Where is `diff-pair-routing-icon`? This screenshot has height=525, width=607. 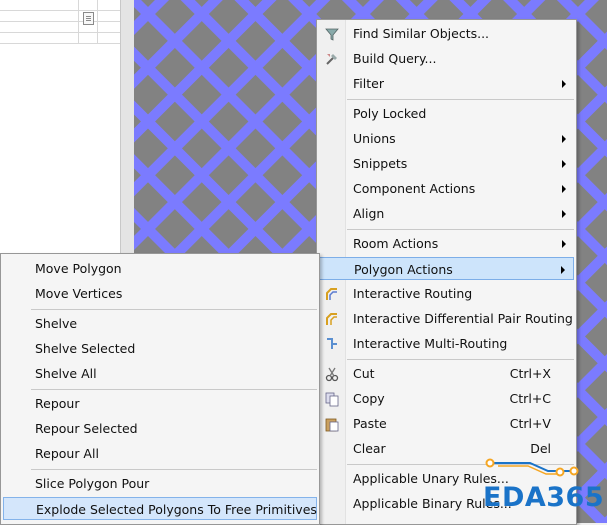 diff-pair-routing-icon is located at coordinates (332, 319).